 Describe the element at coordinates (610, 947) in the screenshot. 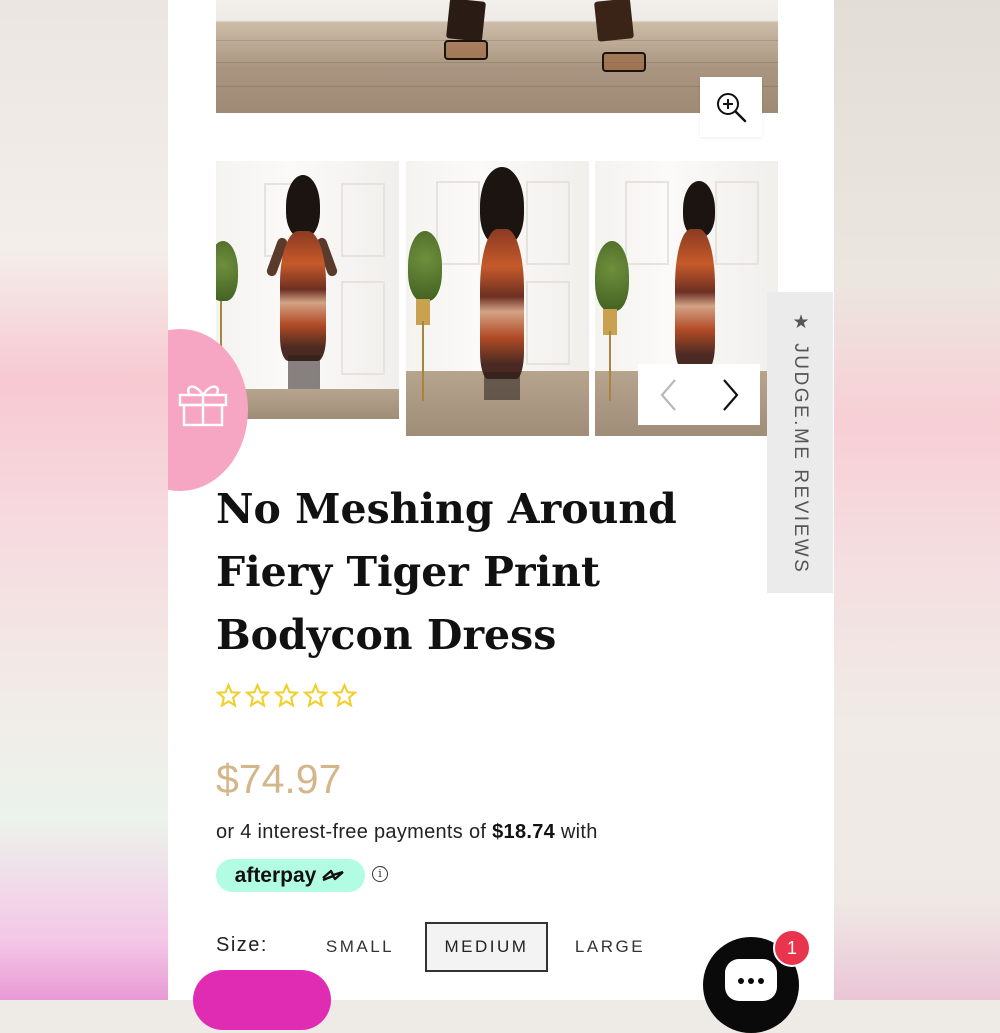

I see `size-option-large: LARGE` at that location.